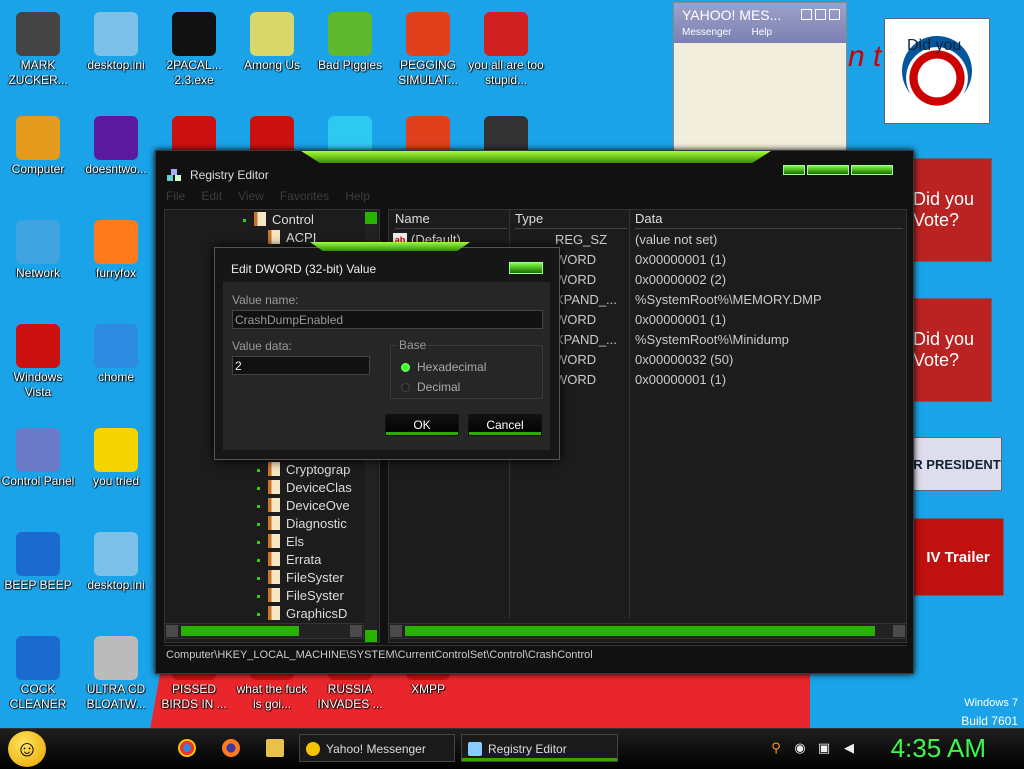  What do you see at coordinates (231, 748) in the screenshot?
I see `firefox-icon` at bounding box center [231, 748].